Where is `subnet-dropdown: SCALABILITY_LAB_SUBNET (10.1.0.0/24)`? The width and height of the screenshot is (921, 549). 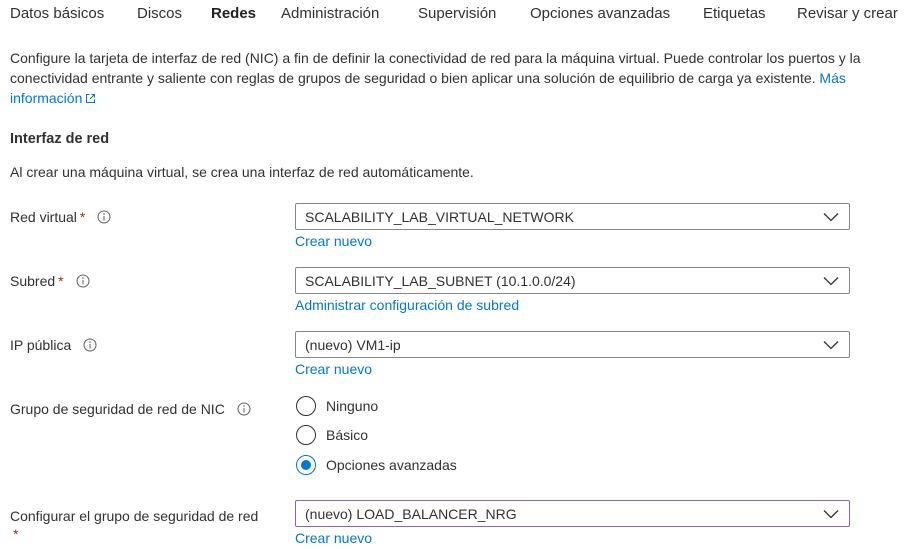 subnet-dropdown: SCALABILITY_LAB_SUBNET (10.1.0.0/24) is located at coordinates (572, 280).